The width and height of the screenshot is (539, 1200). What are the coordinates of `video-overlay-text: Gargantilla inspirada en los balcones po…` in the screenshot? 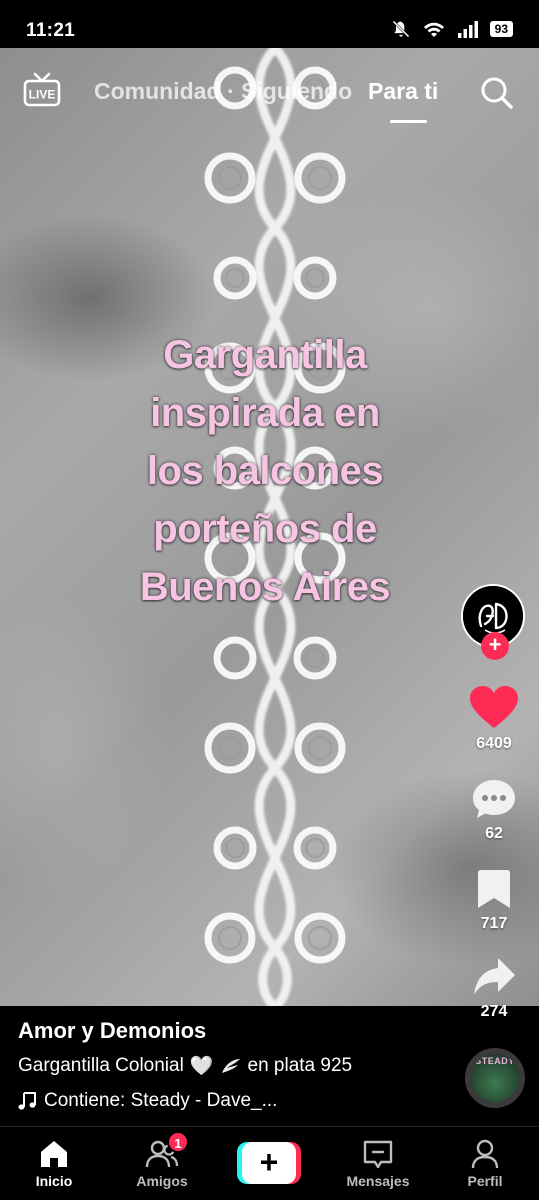 It's located at (265, 471).